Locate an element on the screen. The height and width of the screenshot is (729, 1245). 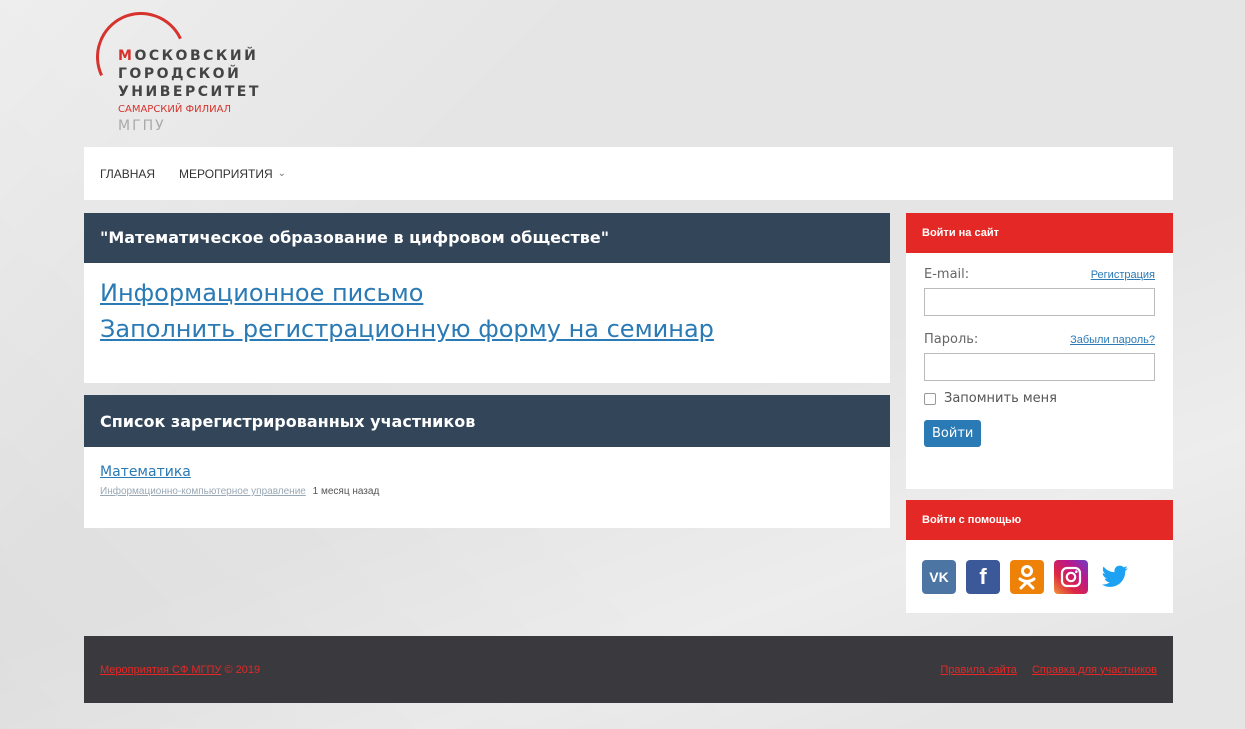
instagram-icon is located at coordinates (1071, 577).